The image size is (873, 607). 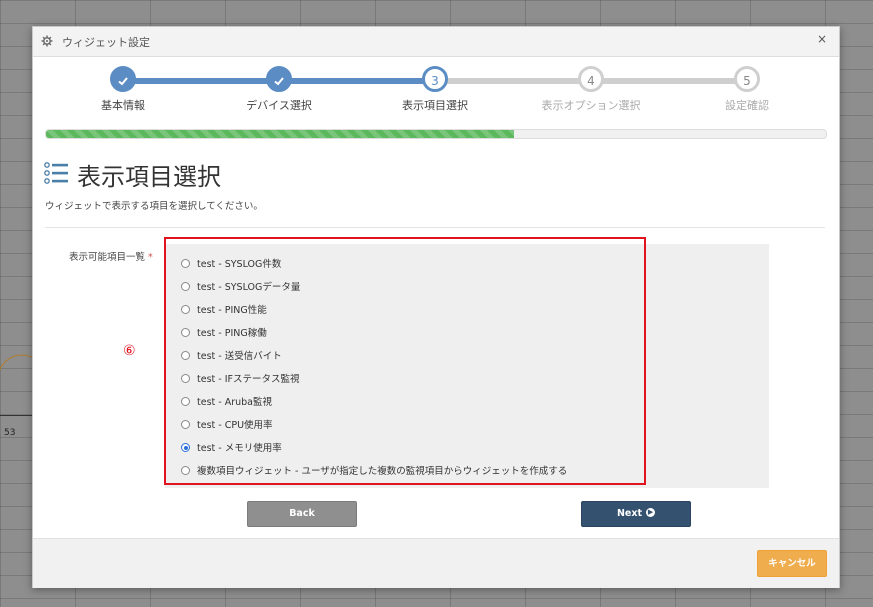 I want to click on step-2-circle, so click(x=279, y=79).